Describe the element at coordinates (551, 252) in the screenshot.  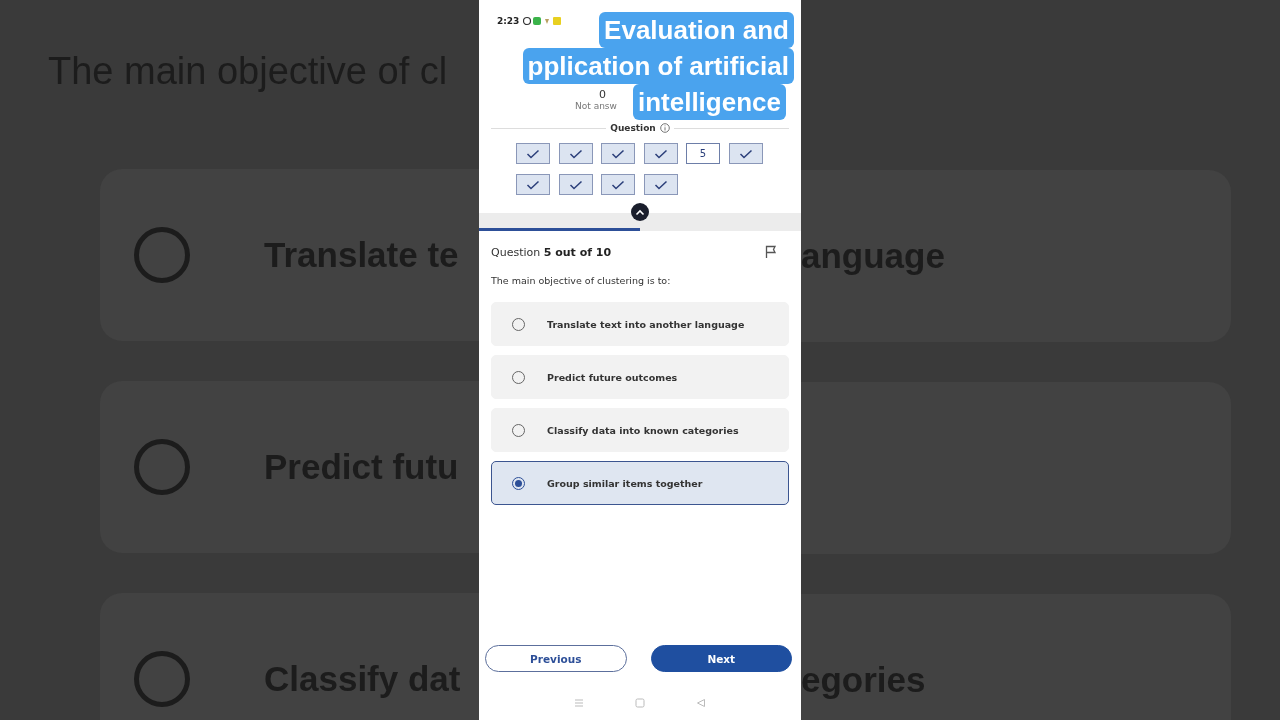
I see `question-position: Question 5 out of 10` at that location.